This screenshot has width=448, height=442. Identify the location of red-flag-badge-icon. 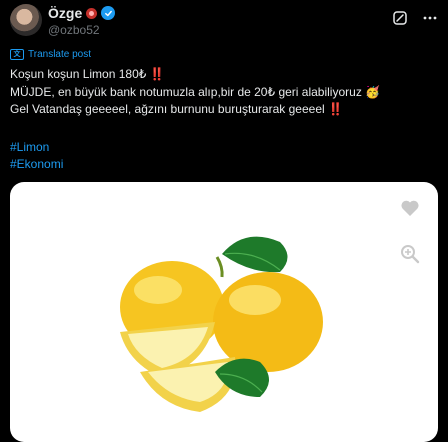
(92, 13).